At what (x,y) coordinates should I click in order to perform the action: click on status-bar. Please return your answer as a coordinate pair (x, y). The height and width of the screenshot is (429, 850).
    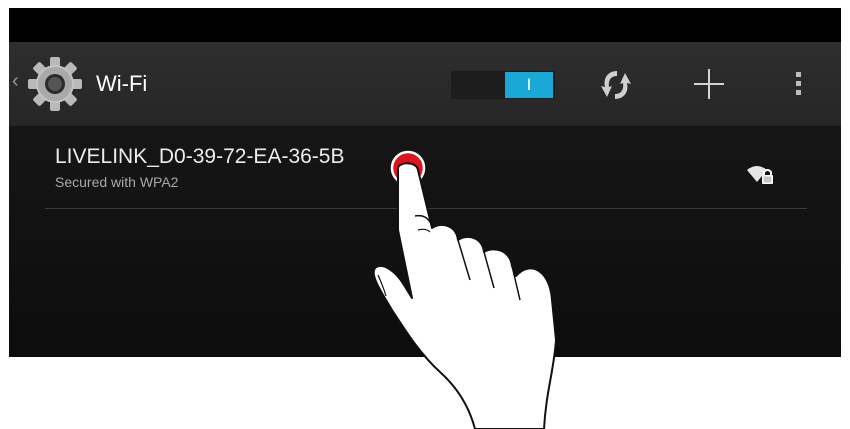
    Looking at the image, I should click on (425, 25).